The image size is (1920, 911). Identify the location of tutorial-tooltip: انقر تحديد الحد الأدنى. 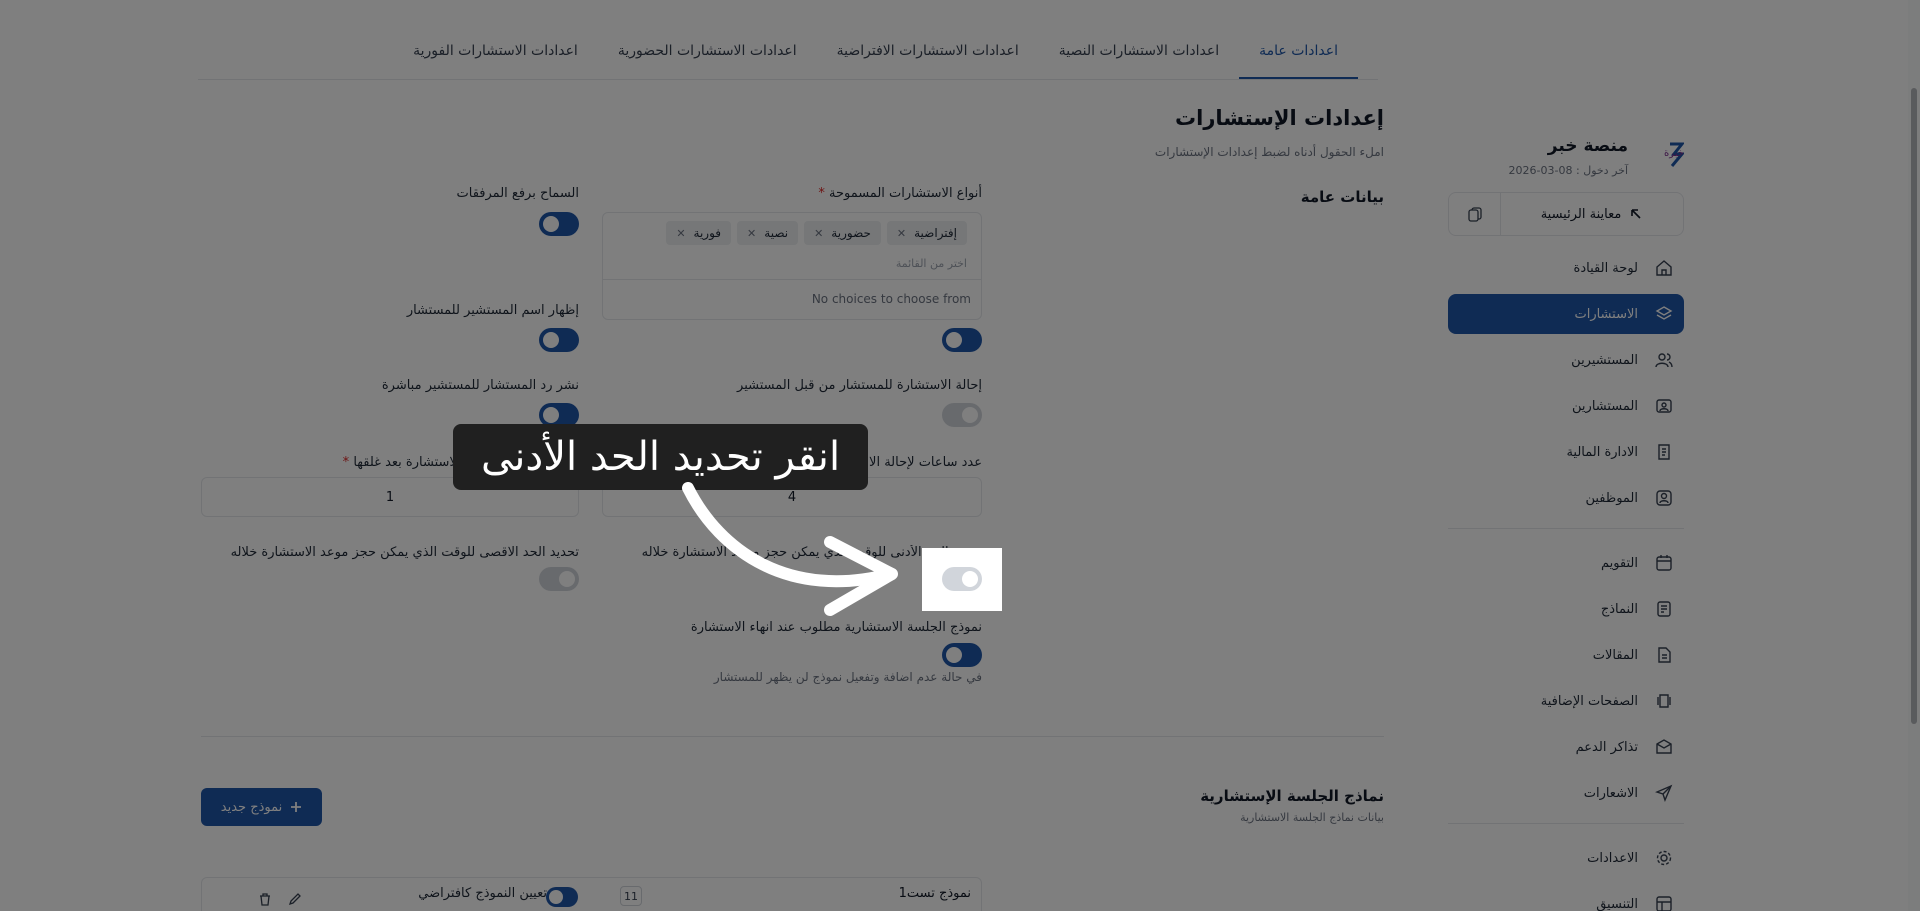
(660, 457).